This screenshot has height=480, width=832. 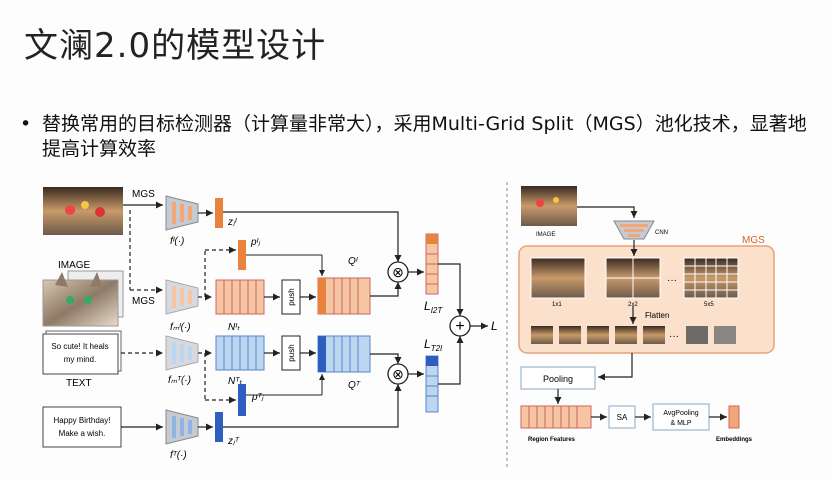 What do you see at coordinates (182, 297) in the screenshot?
I see `momentum-image-encoder` at bounding box center [182, 297].